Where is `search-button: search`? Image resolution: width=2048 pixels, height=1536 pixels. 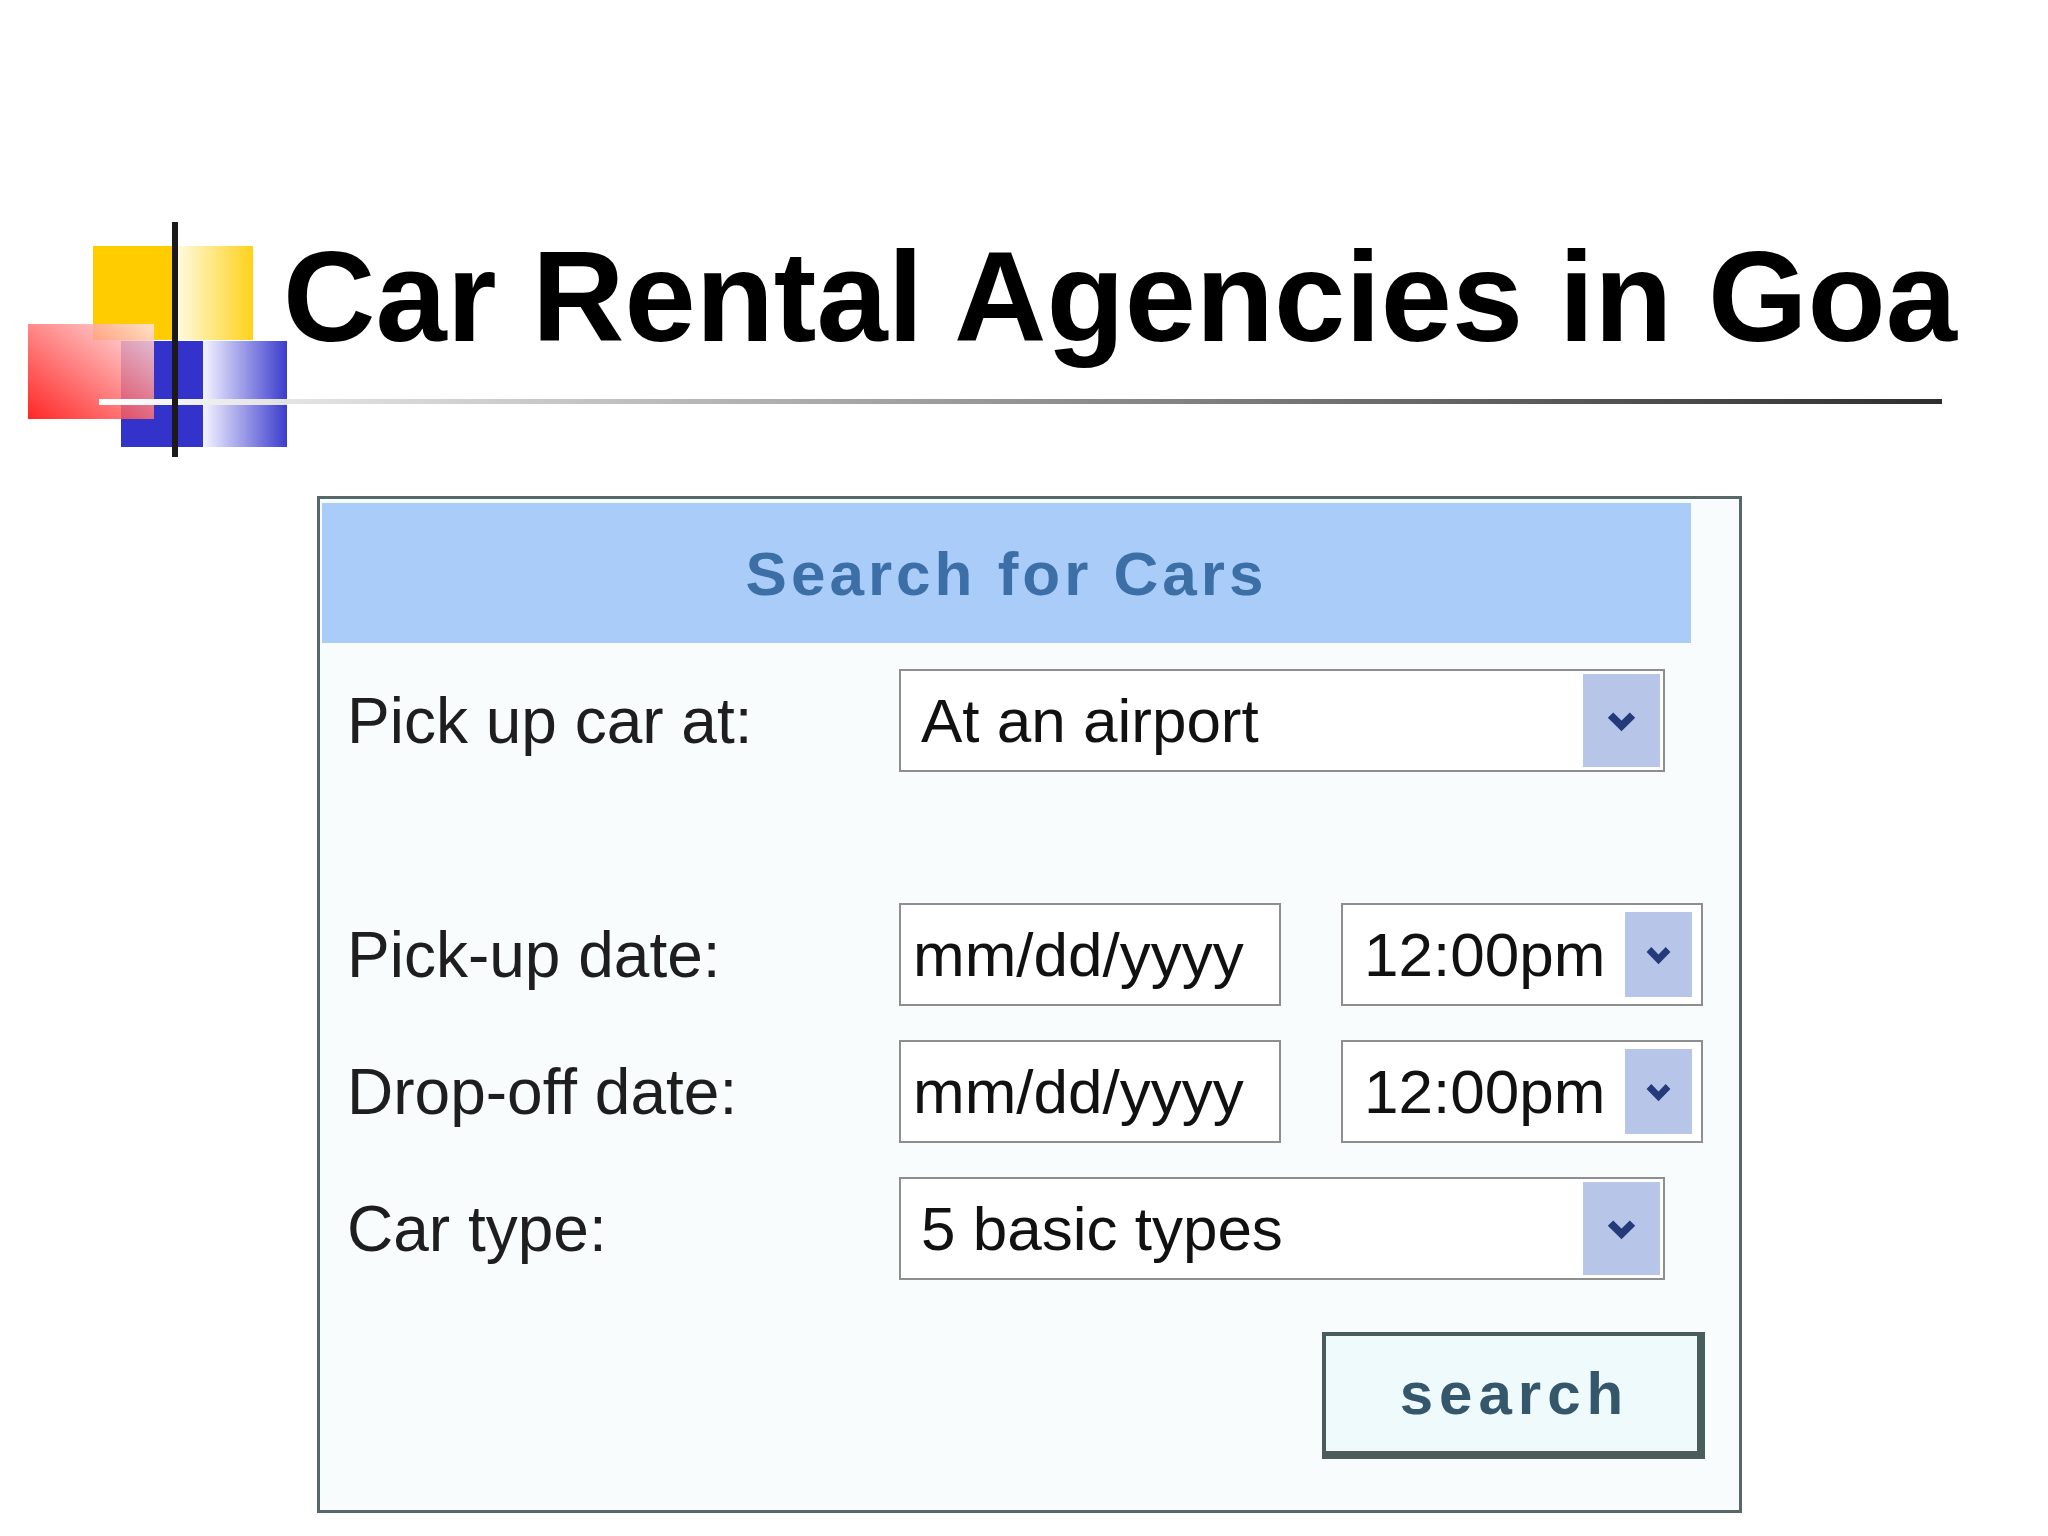 search-button: search is located at coordinates (1513, 1395).